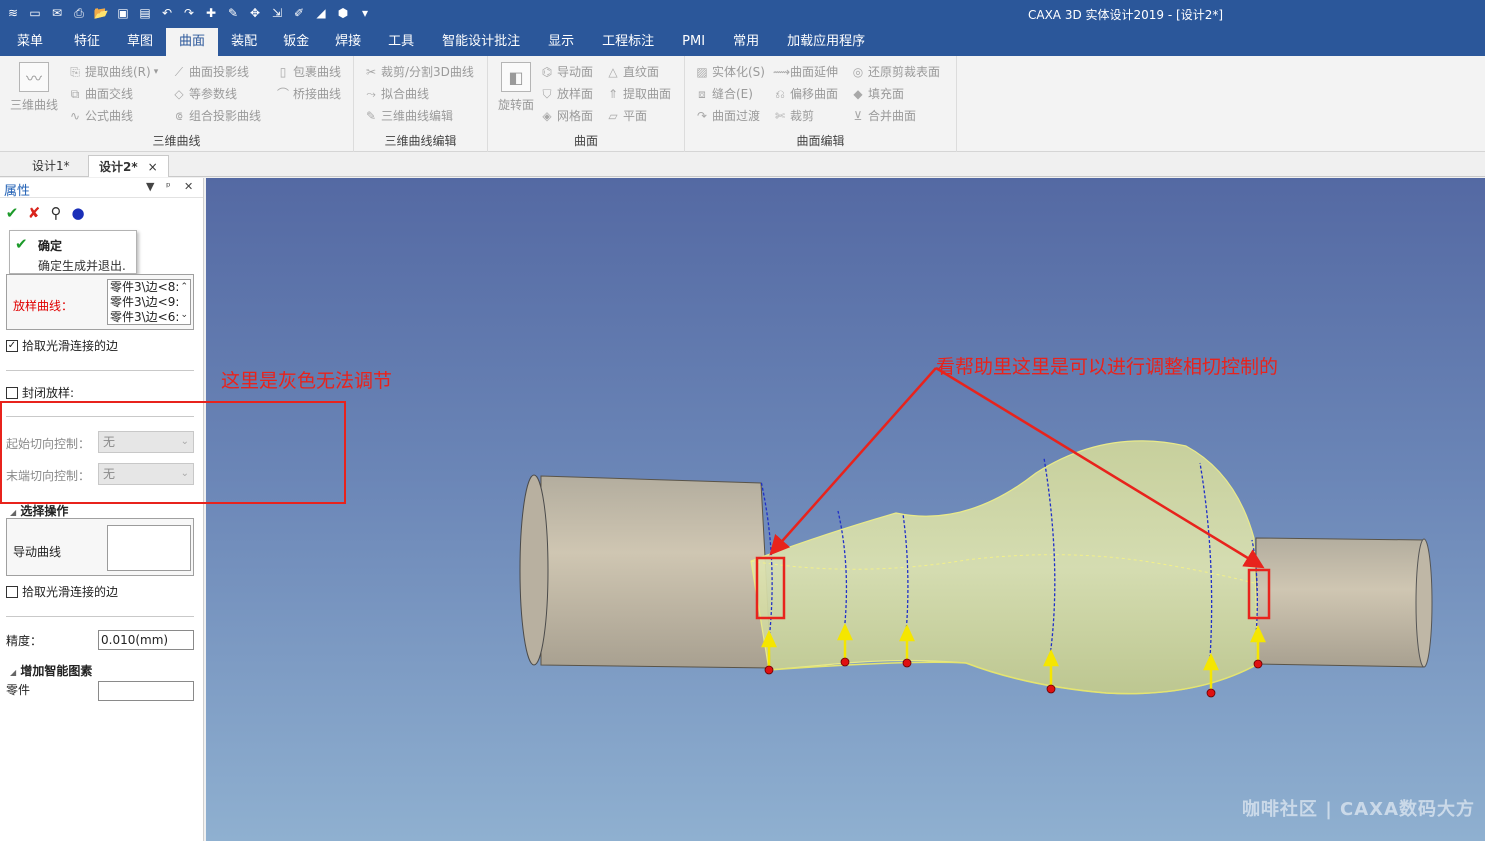 This screenshot has width=1485, height=841. I want to click on surface-extend-button: ⟿ 曲面延伸, so click(805, 71).